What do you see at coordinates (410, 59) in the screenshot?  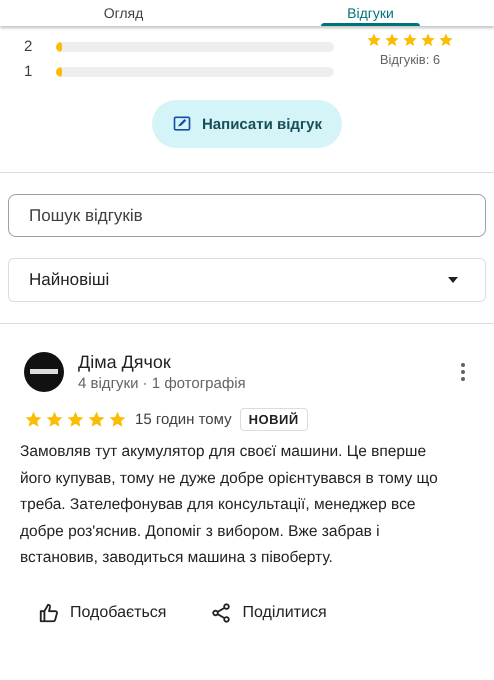 I see `review-count: Відгуків: 6` at bounding box center [410, 59].